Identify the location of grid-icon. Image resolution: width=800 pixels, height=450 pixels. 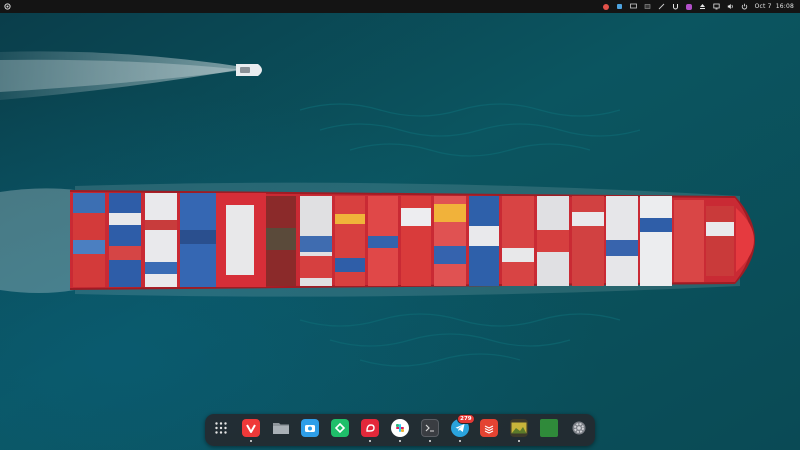
(221, 428).